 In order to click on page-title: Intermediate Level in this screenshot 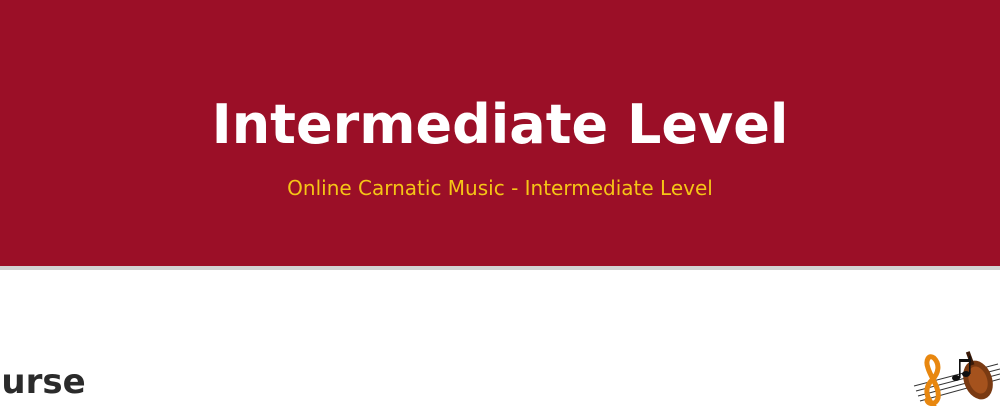, I will do `click(500, 124)`.